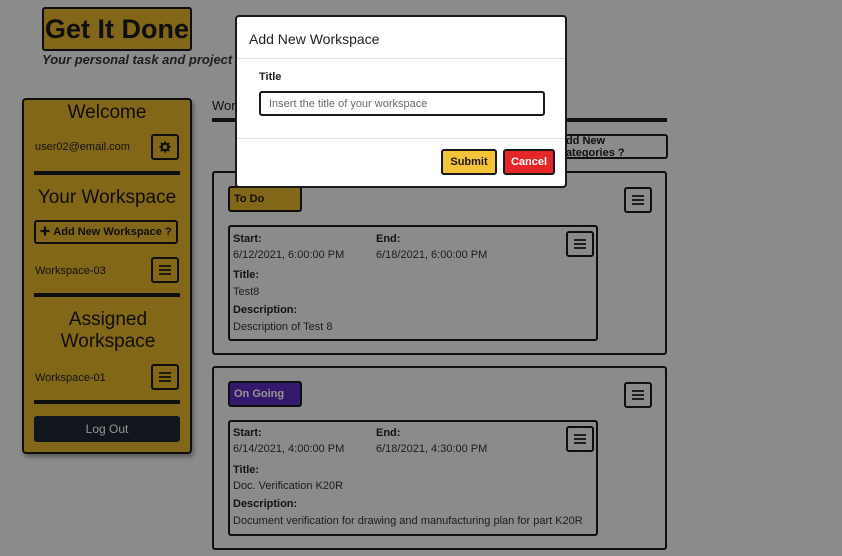  I want to click on modal-title: Add New Workspace, so click(314, 39).